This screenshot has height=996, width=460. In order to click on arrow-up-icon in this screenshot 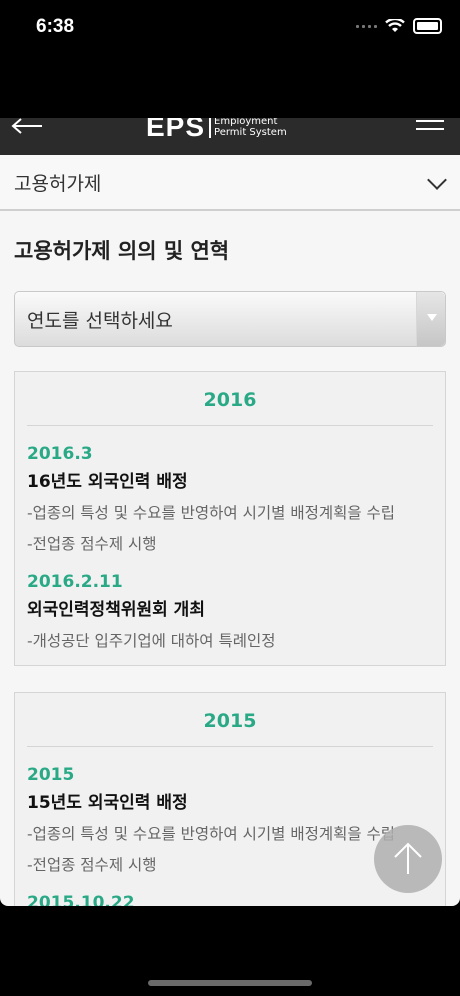, I will do `click(408, 858)`.